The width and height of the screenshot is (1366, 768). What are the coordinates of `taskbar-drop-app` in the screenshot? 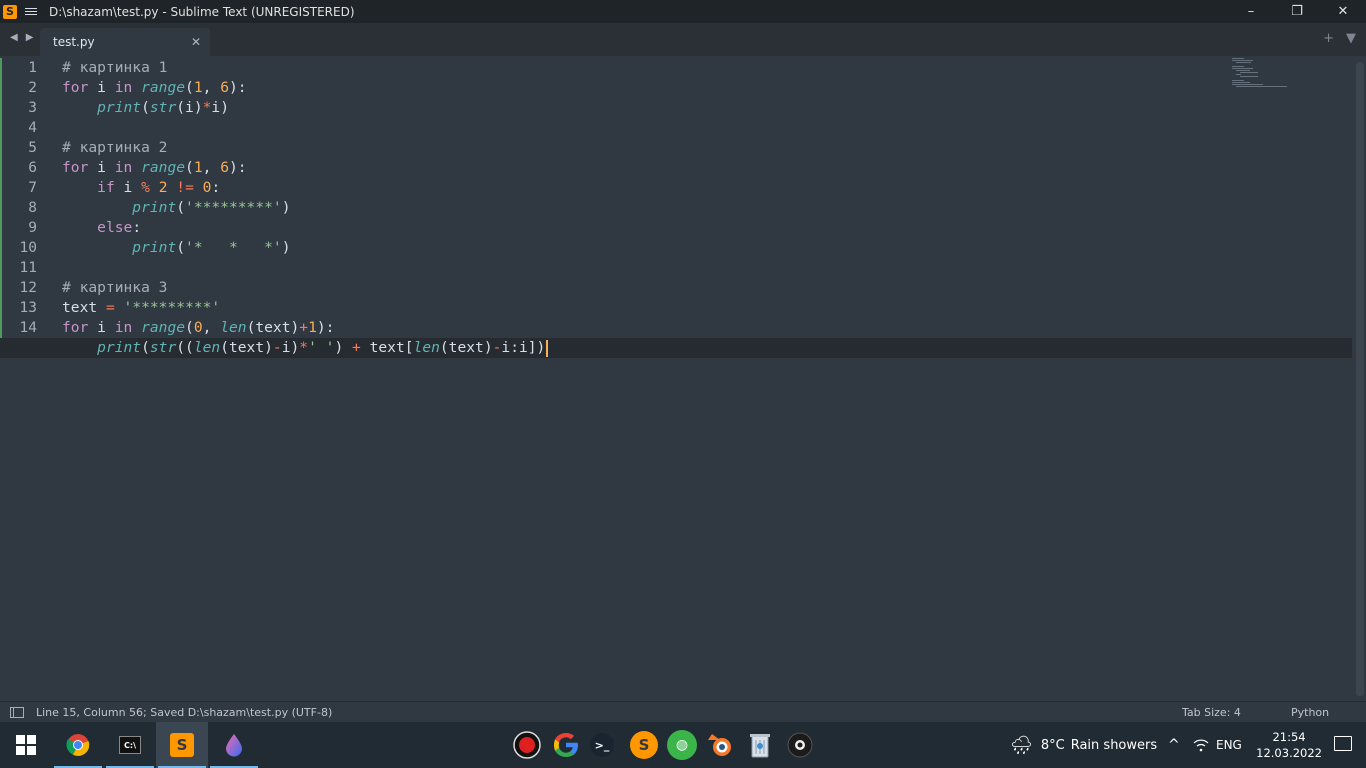 It's located at (234, 745).